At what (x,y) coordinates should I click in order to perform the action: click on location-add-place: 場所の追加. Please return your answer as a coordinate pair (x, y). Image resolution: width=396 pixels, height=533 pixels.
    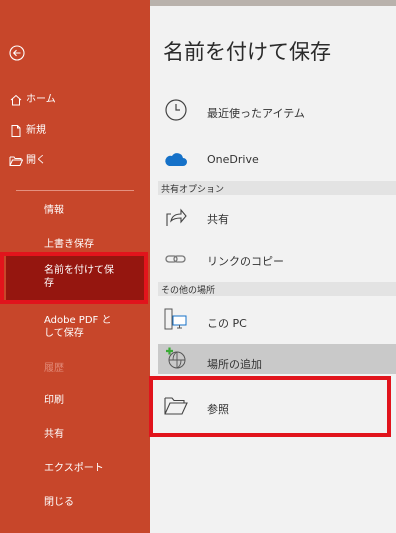
    Looking at the image, I should click on (277, 359).